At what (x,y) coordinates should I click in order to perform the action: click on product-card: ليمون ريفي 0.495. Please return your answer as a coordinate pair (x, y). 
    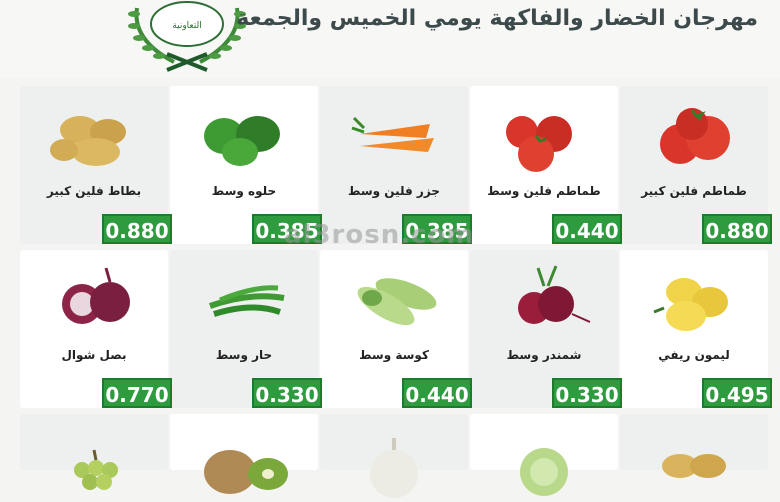
    Looking at the image, I should click on (696, 329).